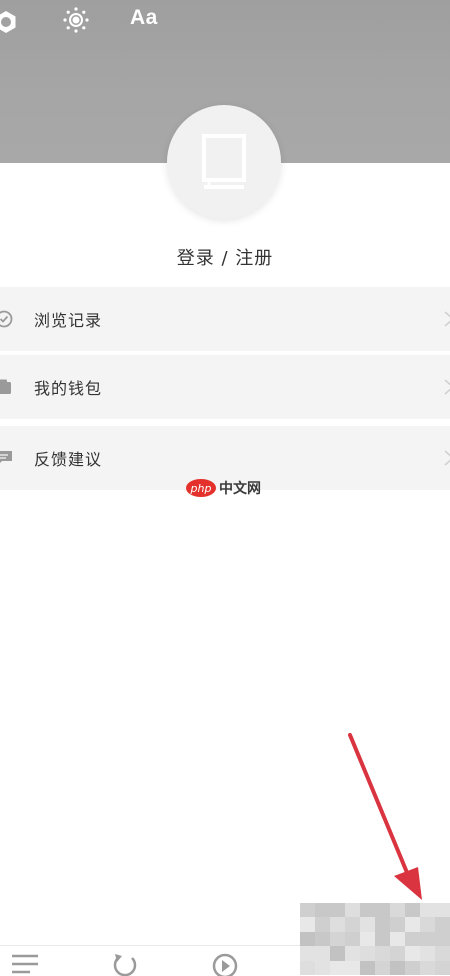  Describe the element at coordinates (5, 386) in the screenshot. I see `wallet-icon` at that location.